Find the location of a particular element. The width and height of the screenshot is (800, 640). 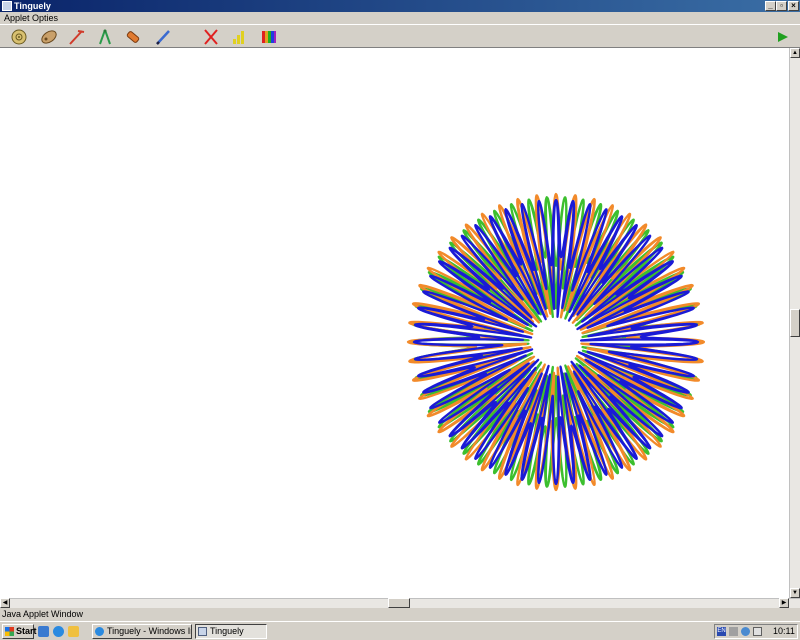

desktop-quicklaunch-icon is located at coordinates (43, 631).